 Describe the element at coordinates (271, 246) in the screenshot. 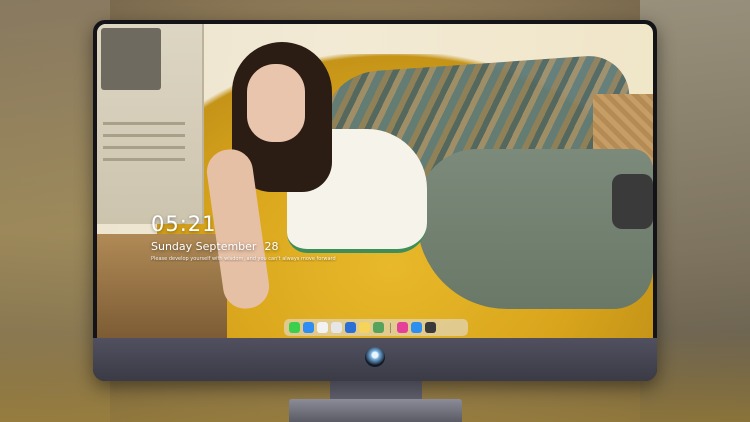

I see `lock-screen-day-number: 28` at that location.